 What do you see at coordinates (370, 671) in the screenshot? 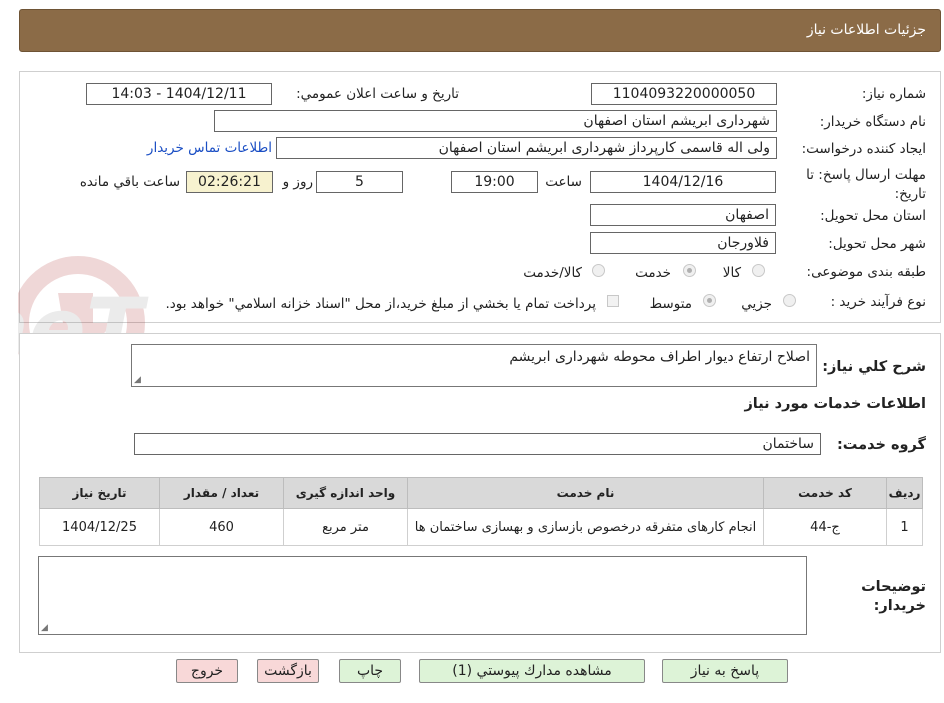
I see `print-button: چاپ` at bounding box center [370, 671].